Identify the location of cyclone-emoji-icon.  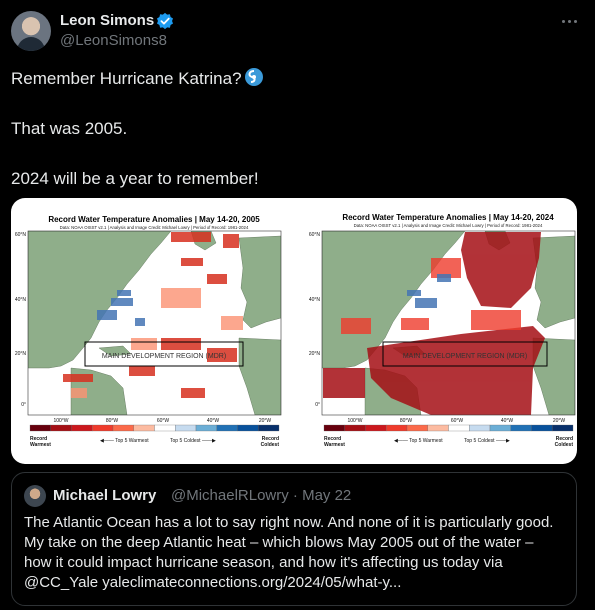
(253, 77).